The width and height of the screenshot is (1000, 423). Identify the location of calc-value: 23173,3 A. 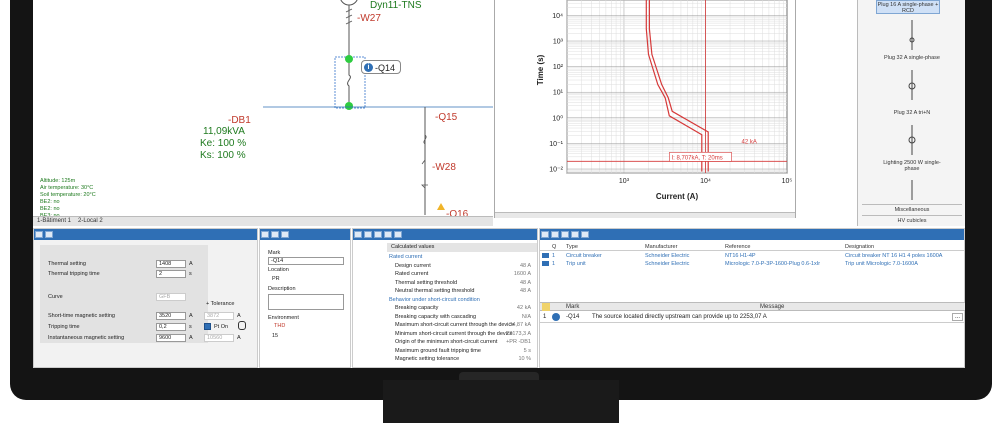
(518, 333).